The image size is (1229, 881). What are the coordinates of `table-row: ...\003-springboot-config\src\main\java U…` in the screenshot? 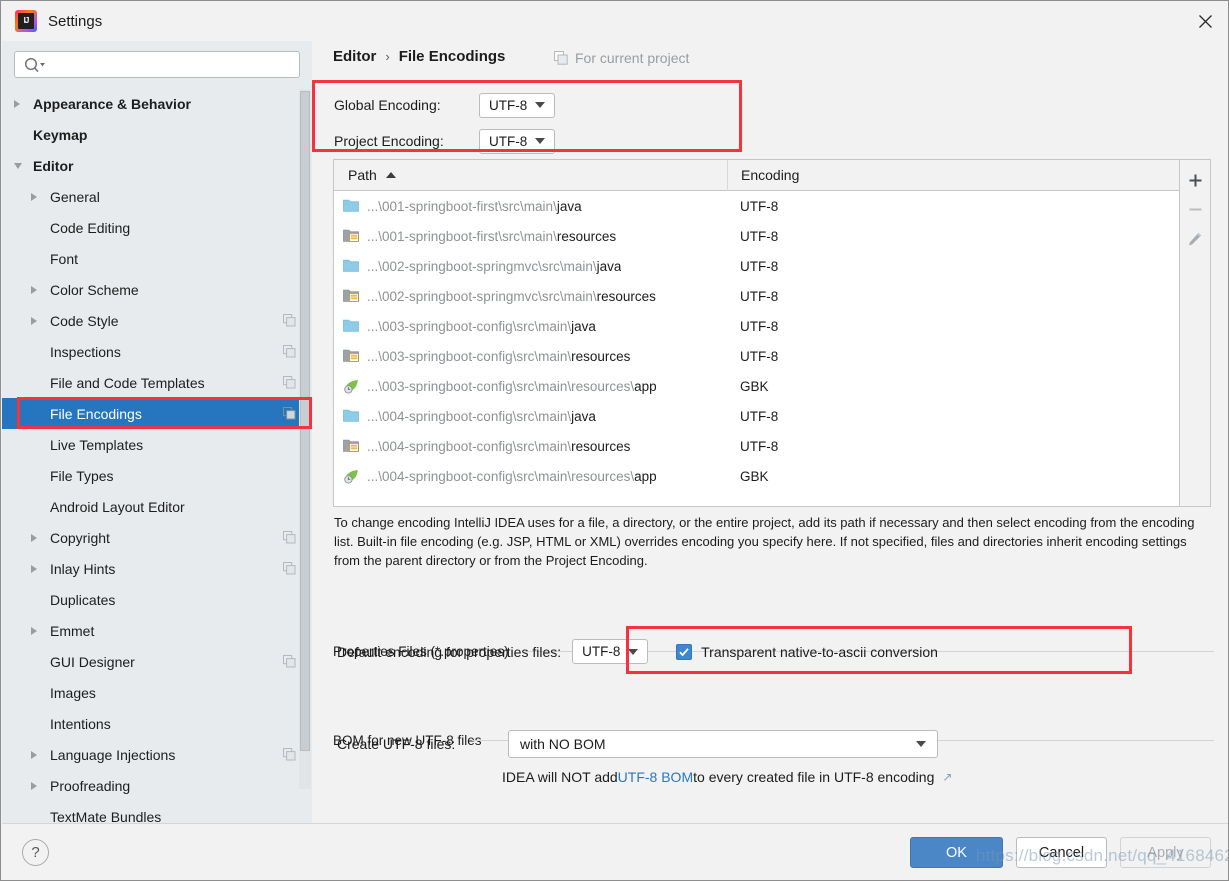 It's located at (756, 326).